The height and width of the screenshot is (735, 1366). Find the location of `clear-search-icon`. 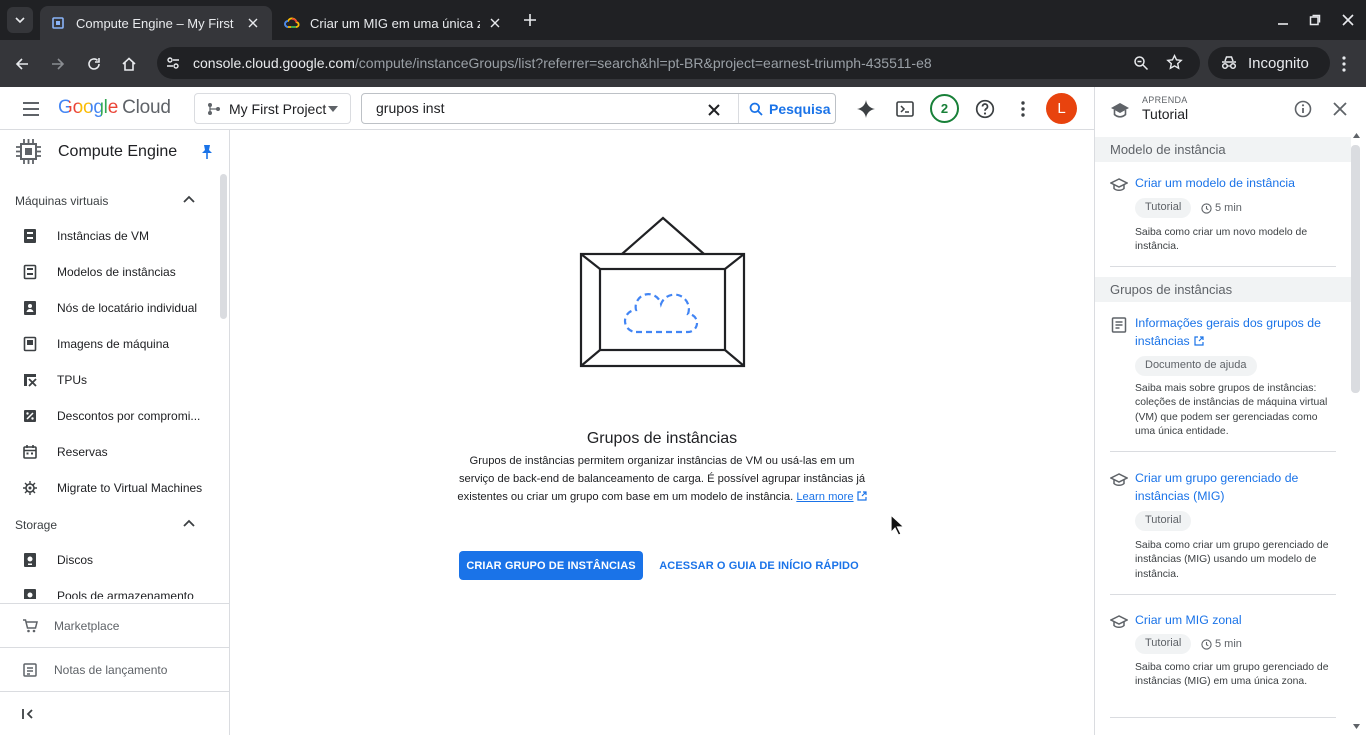

clear-search-icon is located at coordinates (714, 110).